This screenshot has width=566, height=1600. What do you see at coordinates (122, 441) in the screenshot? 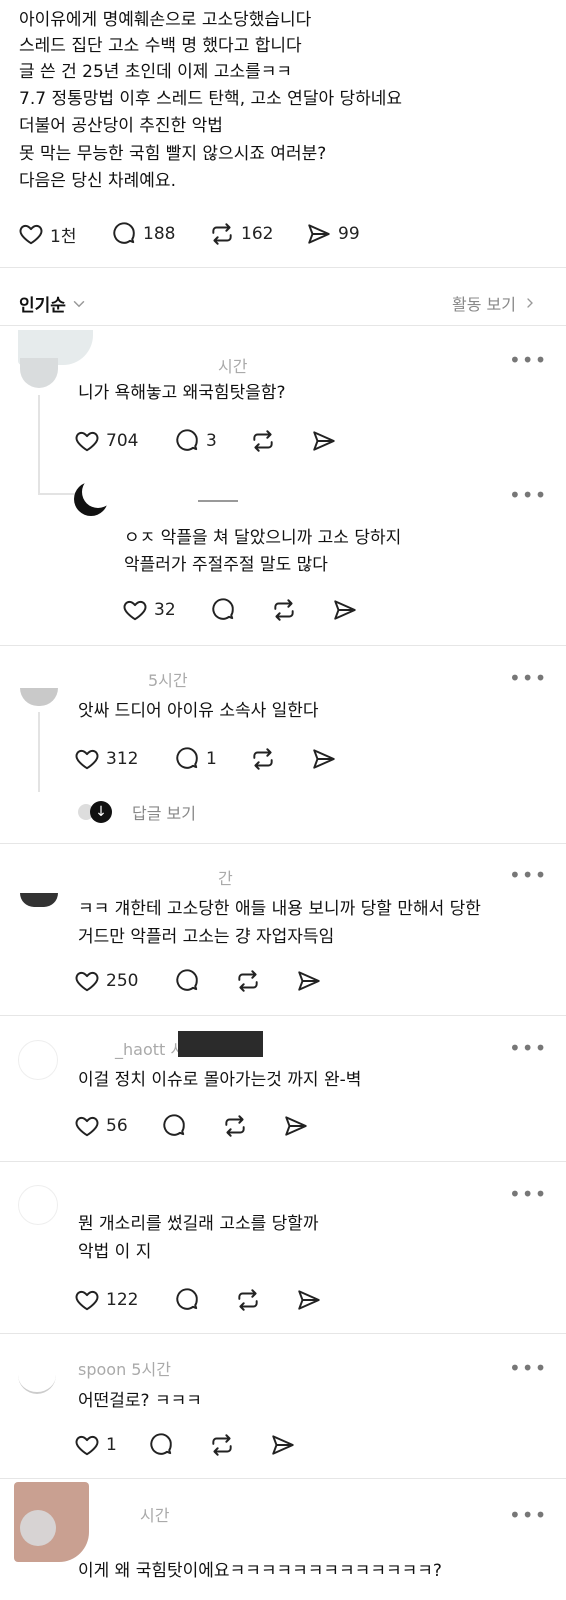
I see `like-count: 704` at bounding box center [122, 441].